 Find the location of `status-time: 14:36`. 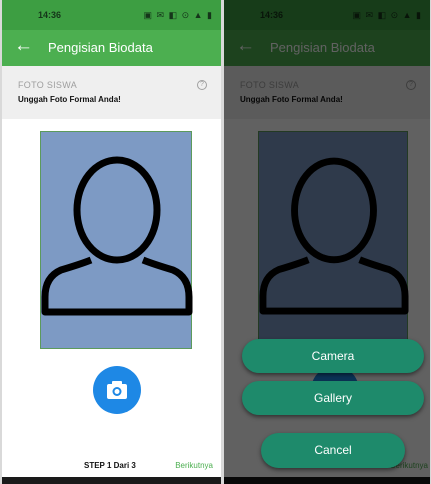

status-time: 14:36 is located at coordinates (50, 15).